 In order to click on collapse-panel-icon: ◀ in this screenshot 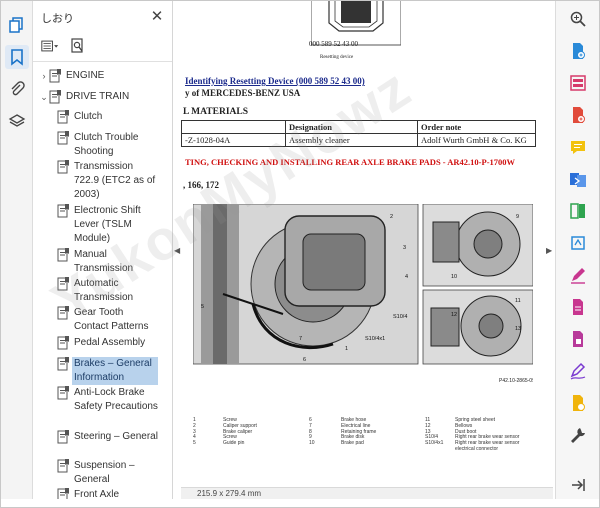, I will do `click(177, 250)`.